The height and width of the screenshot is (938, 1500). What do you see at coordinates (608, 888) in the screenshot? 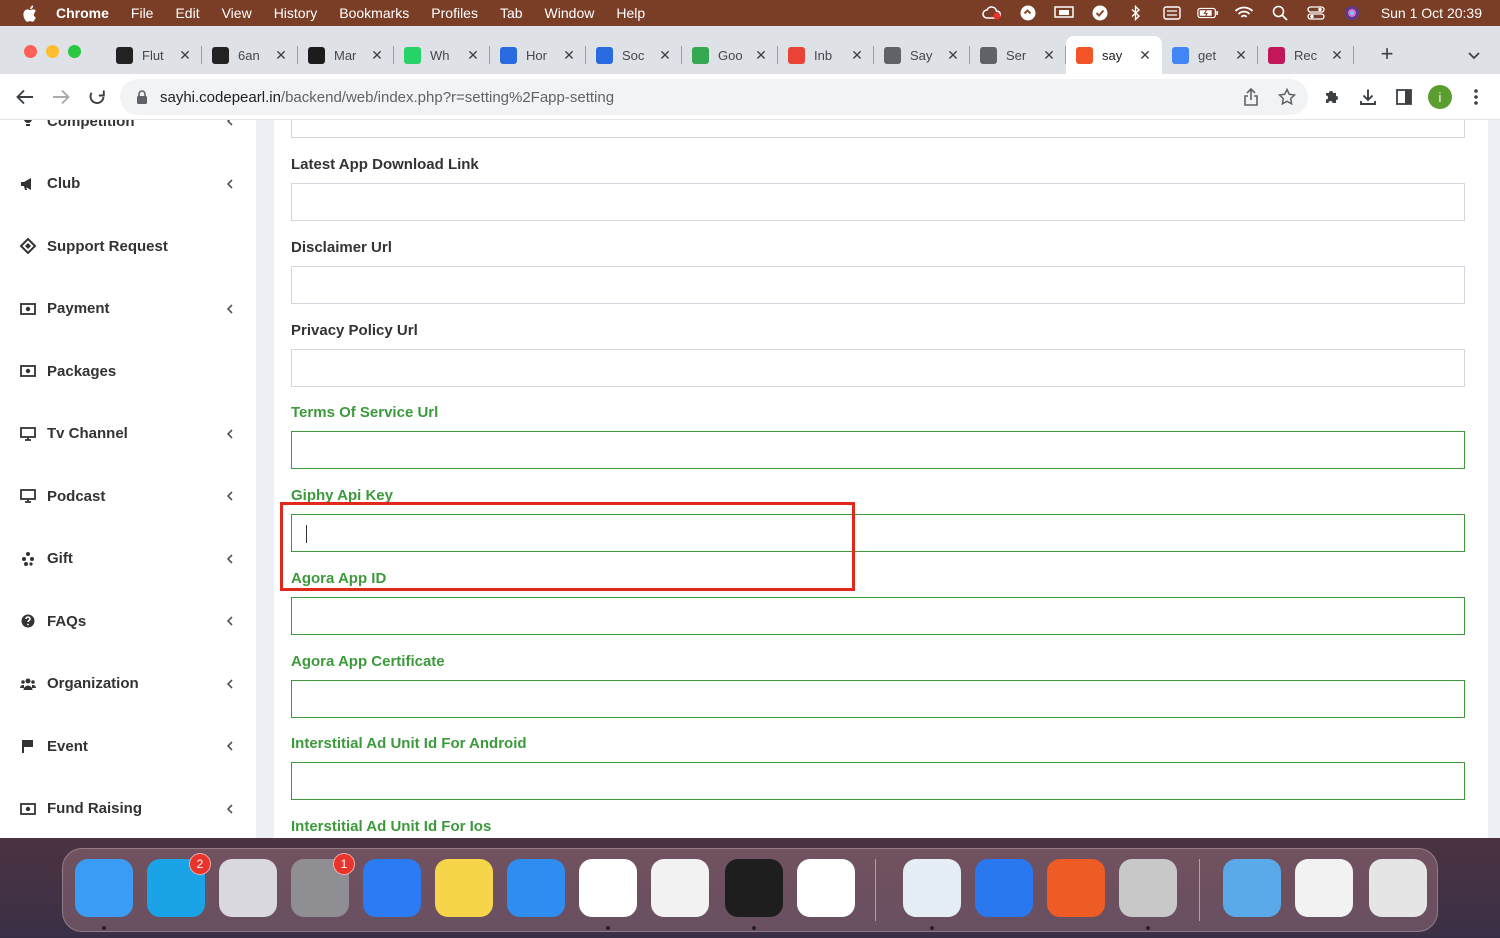
I see `chrome-icon` at bounding box center [608, 888].